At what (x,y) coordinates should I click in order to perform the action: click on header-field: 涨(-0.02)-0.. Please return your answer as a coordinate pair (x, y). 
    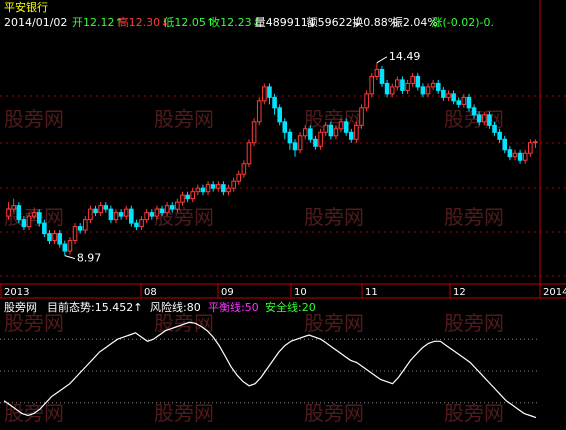
    Looking at the image, I should click on (463, 22).